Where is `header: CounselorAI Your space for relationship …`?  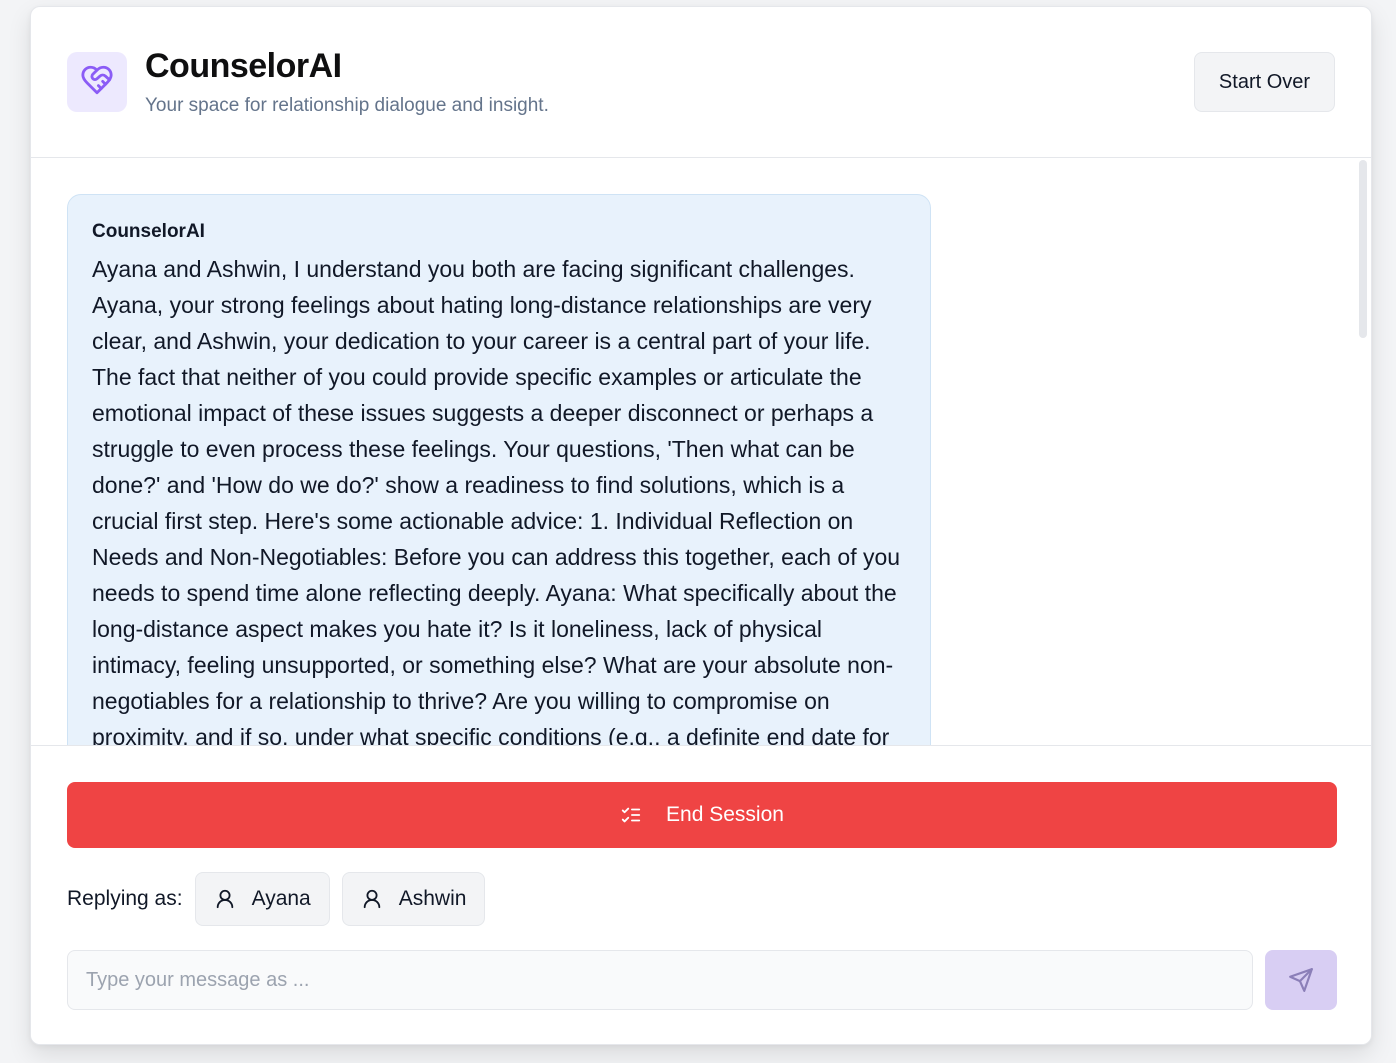 header: CounselorAI Your space for relationship … is located at coordinates (701, 82).